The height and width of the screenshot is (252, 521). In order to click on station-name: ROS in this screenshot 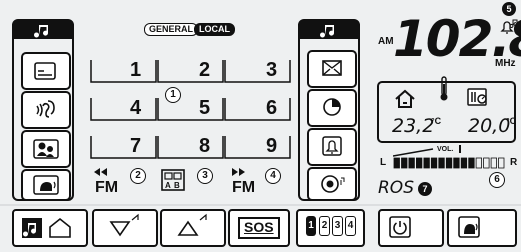, I will do `click(396, 188)`.